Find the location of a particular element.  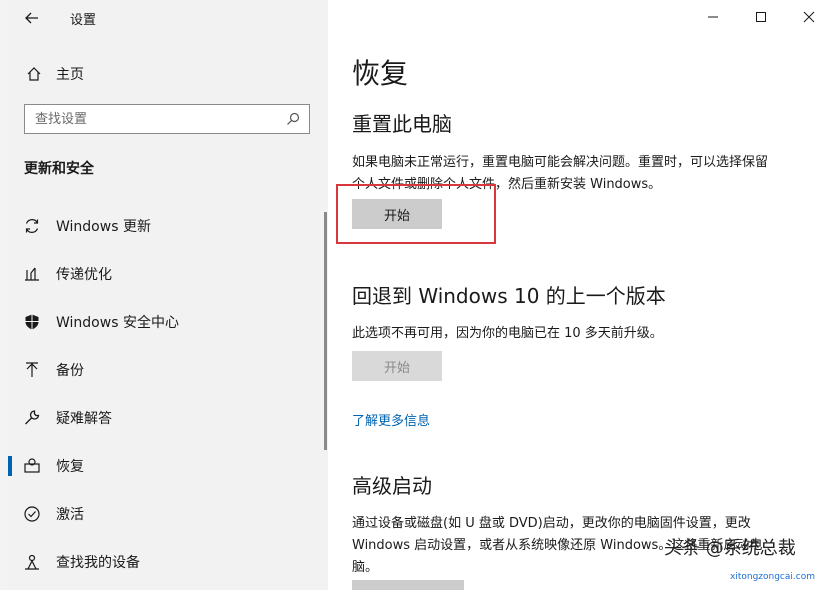

advanced-restart-button is located at coordinates (408, 585).